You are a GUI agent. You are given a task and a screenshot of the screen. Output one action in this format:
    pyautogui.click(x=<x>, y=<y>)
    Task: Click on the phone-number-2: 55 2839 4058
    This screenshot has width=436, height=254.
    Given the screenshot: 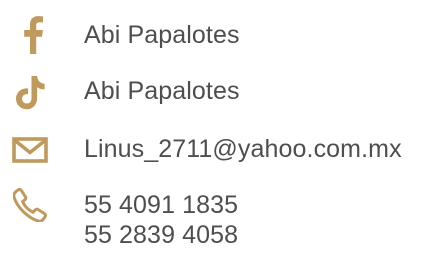 What is the action you would take?
    pyautogui.click(x=161, y=235)
    